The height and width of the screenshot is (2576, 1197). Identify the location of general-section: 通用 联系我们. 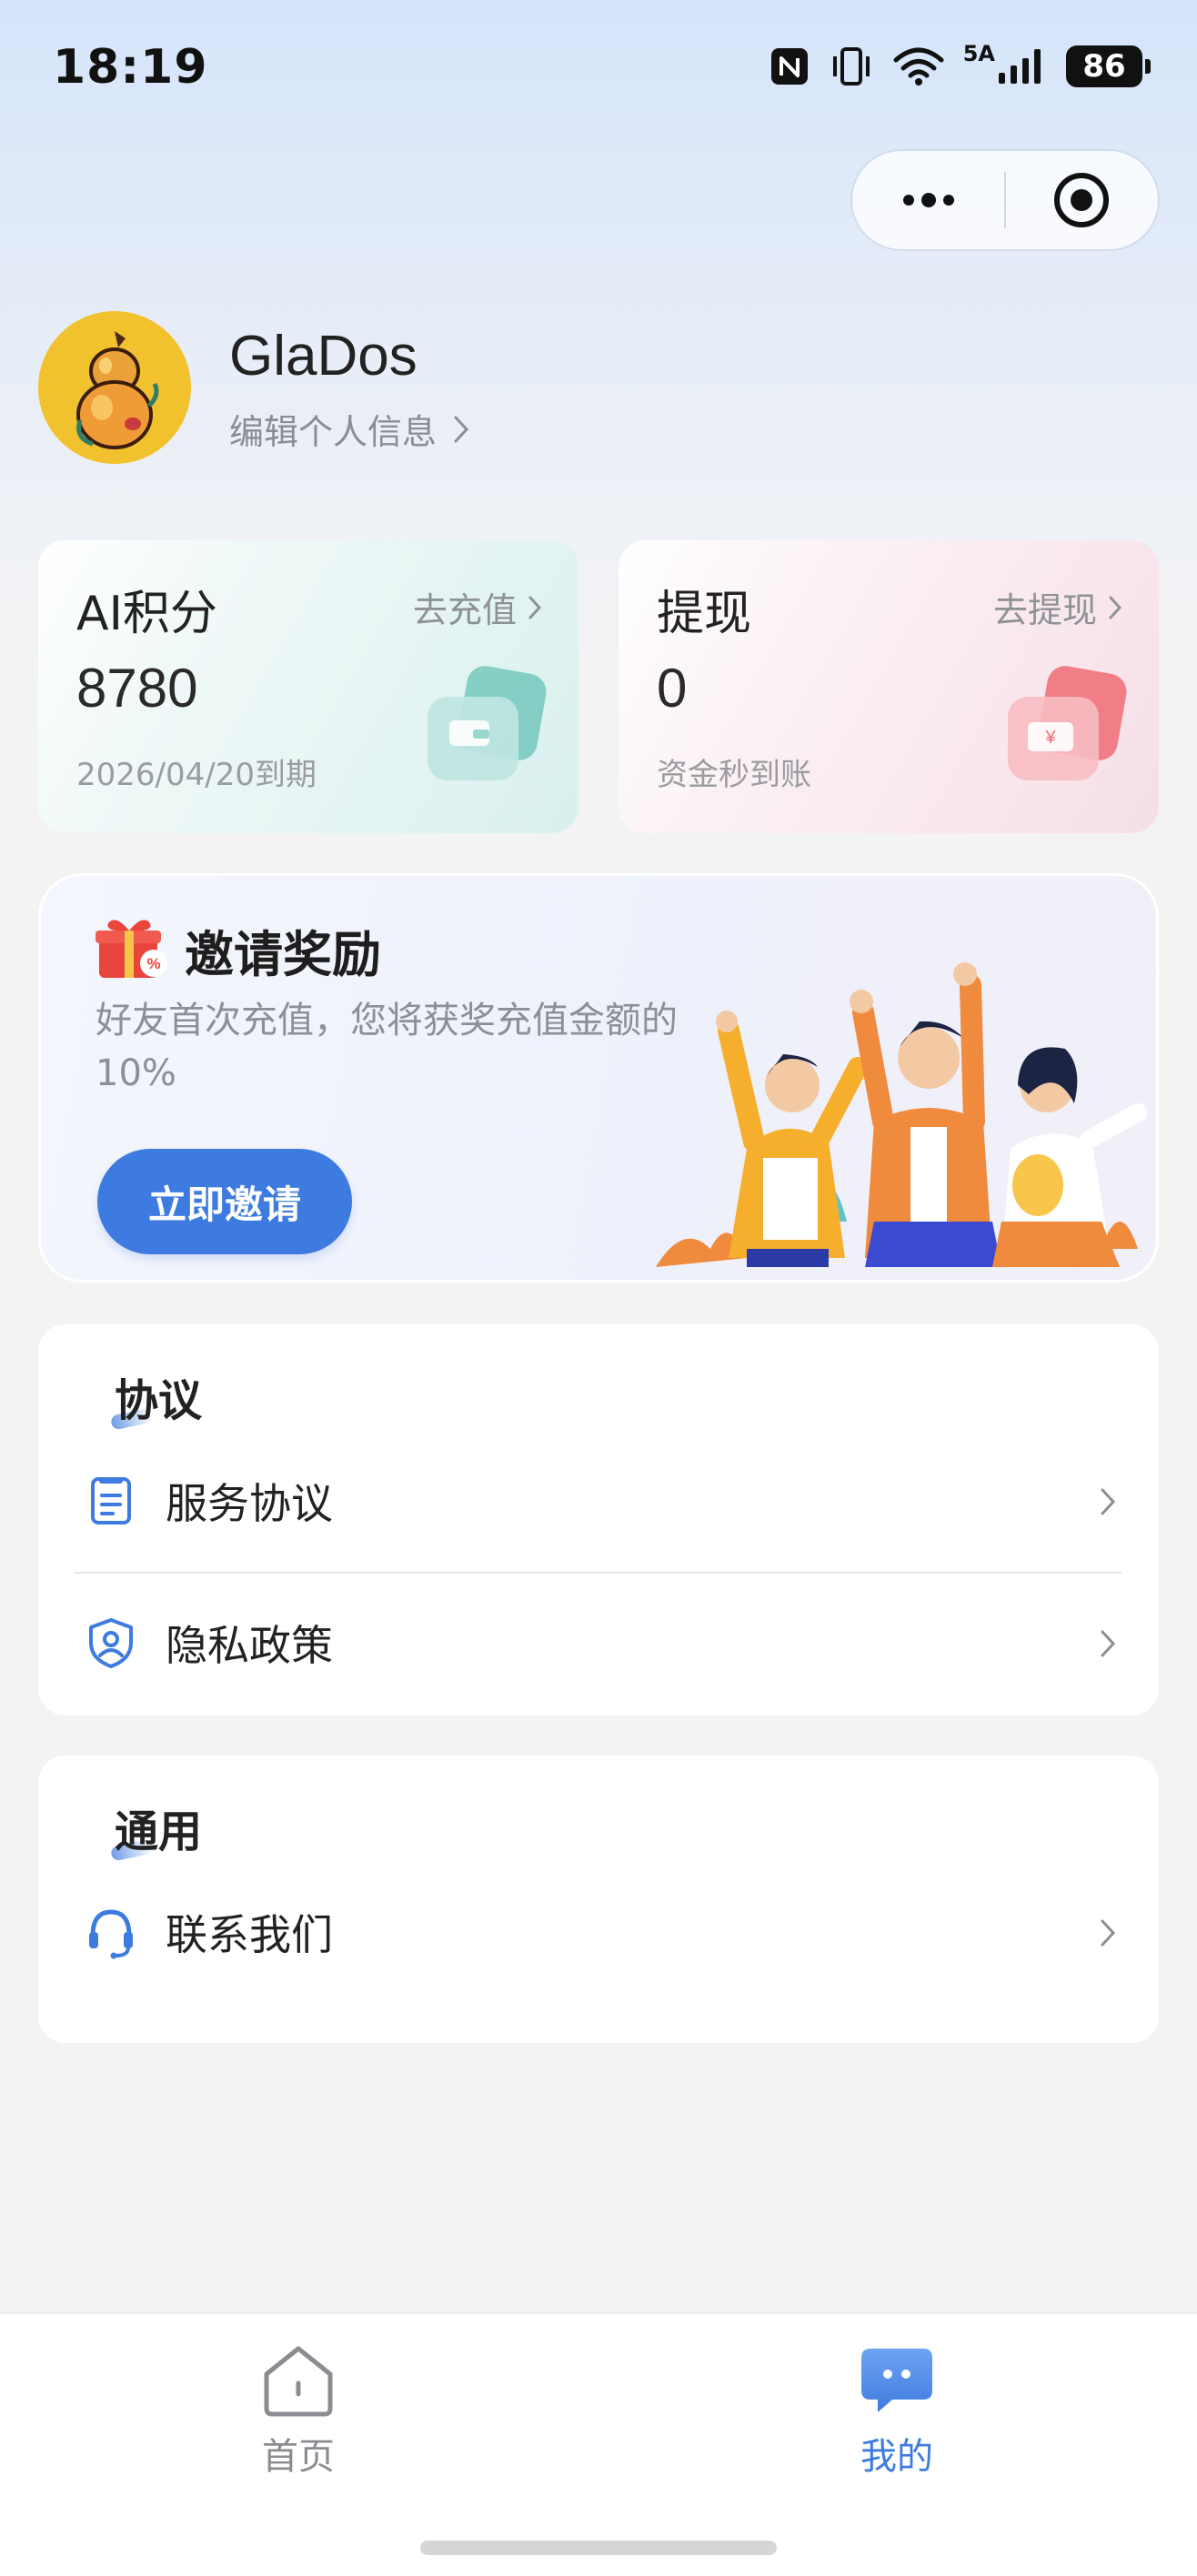
(598, 1899).